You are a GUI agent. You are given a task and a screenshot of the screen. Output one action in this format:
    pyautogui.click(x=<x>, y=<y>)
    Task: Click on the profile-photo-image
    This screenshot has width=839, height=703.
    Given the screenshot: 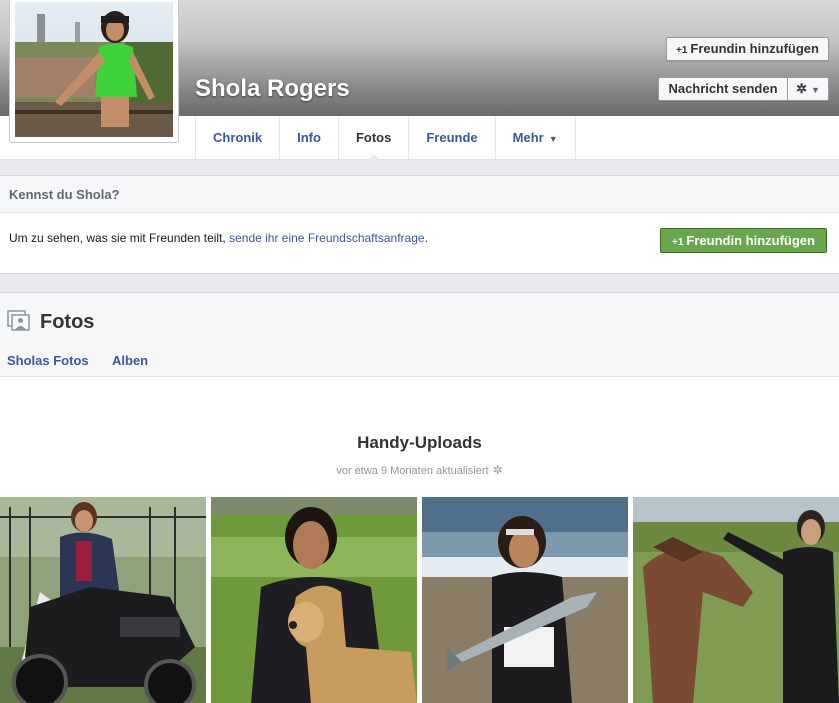 What is the action you would take?
    pyautogui.click(x=94, y=69)
    